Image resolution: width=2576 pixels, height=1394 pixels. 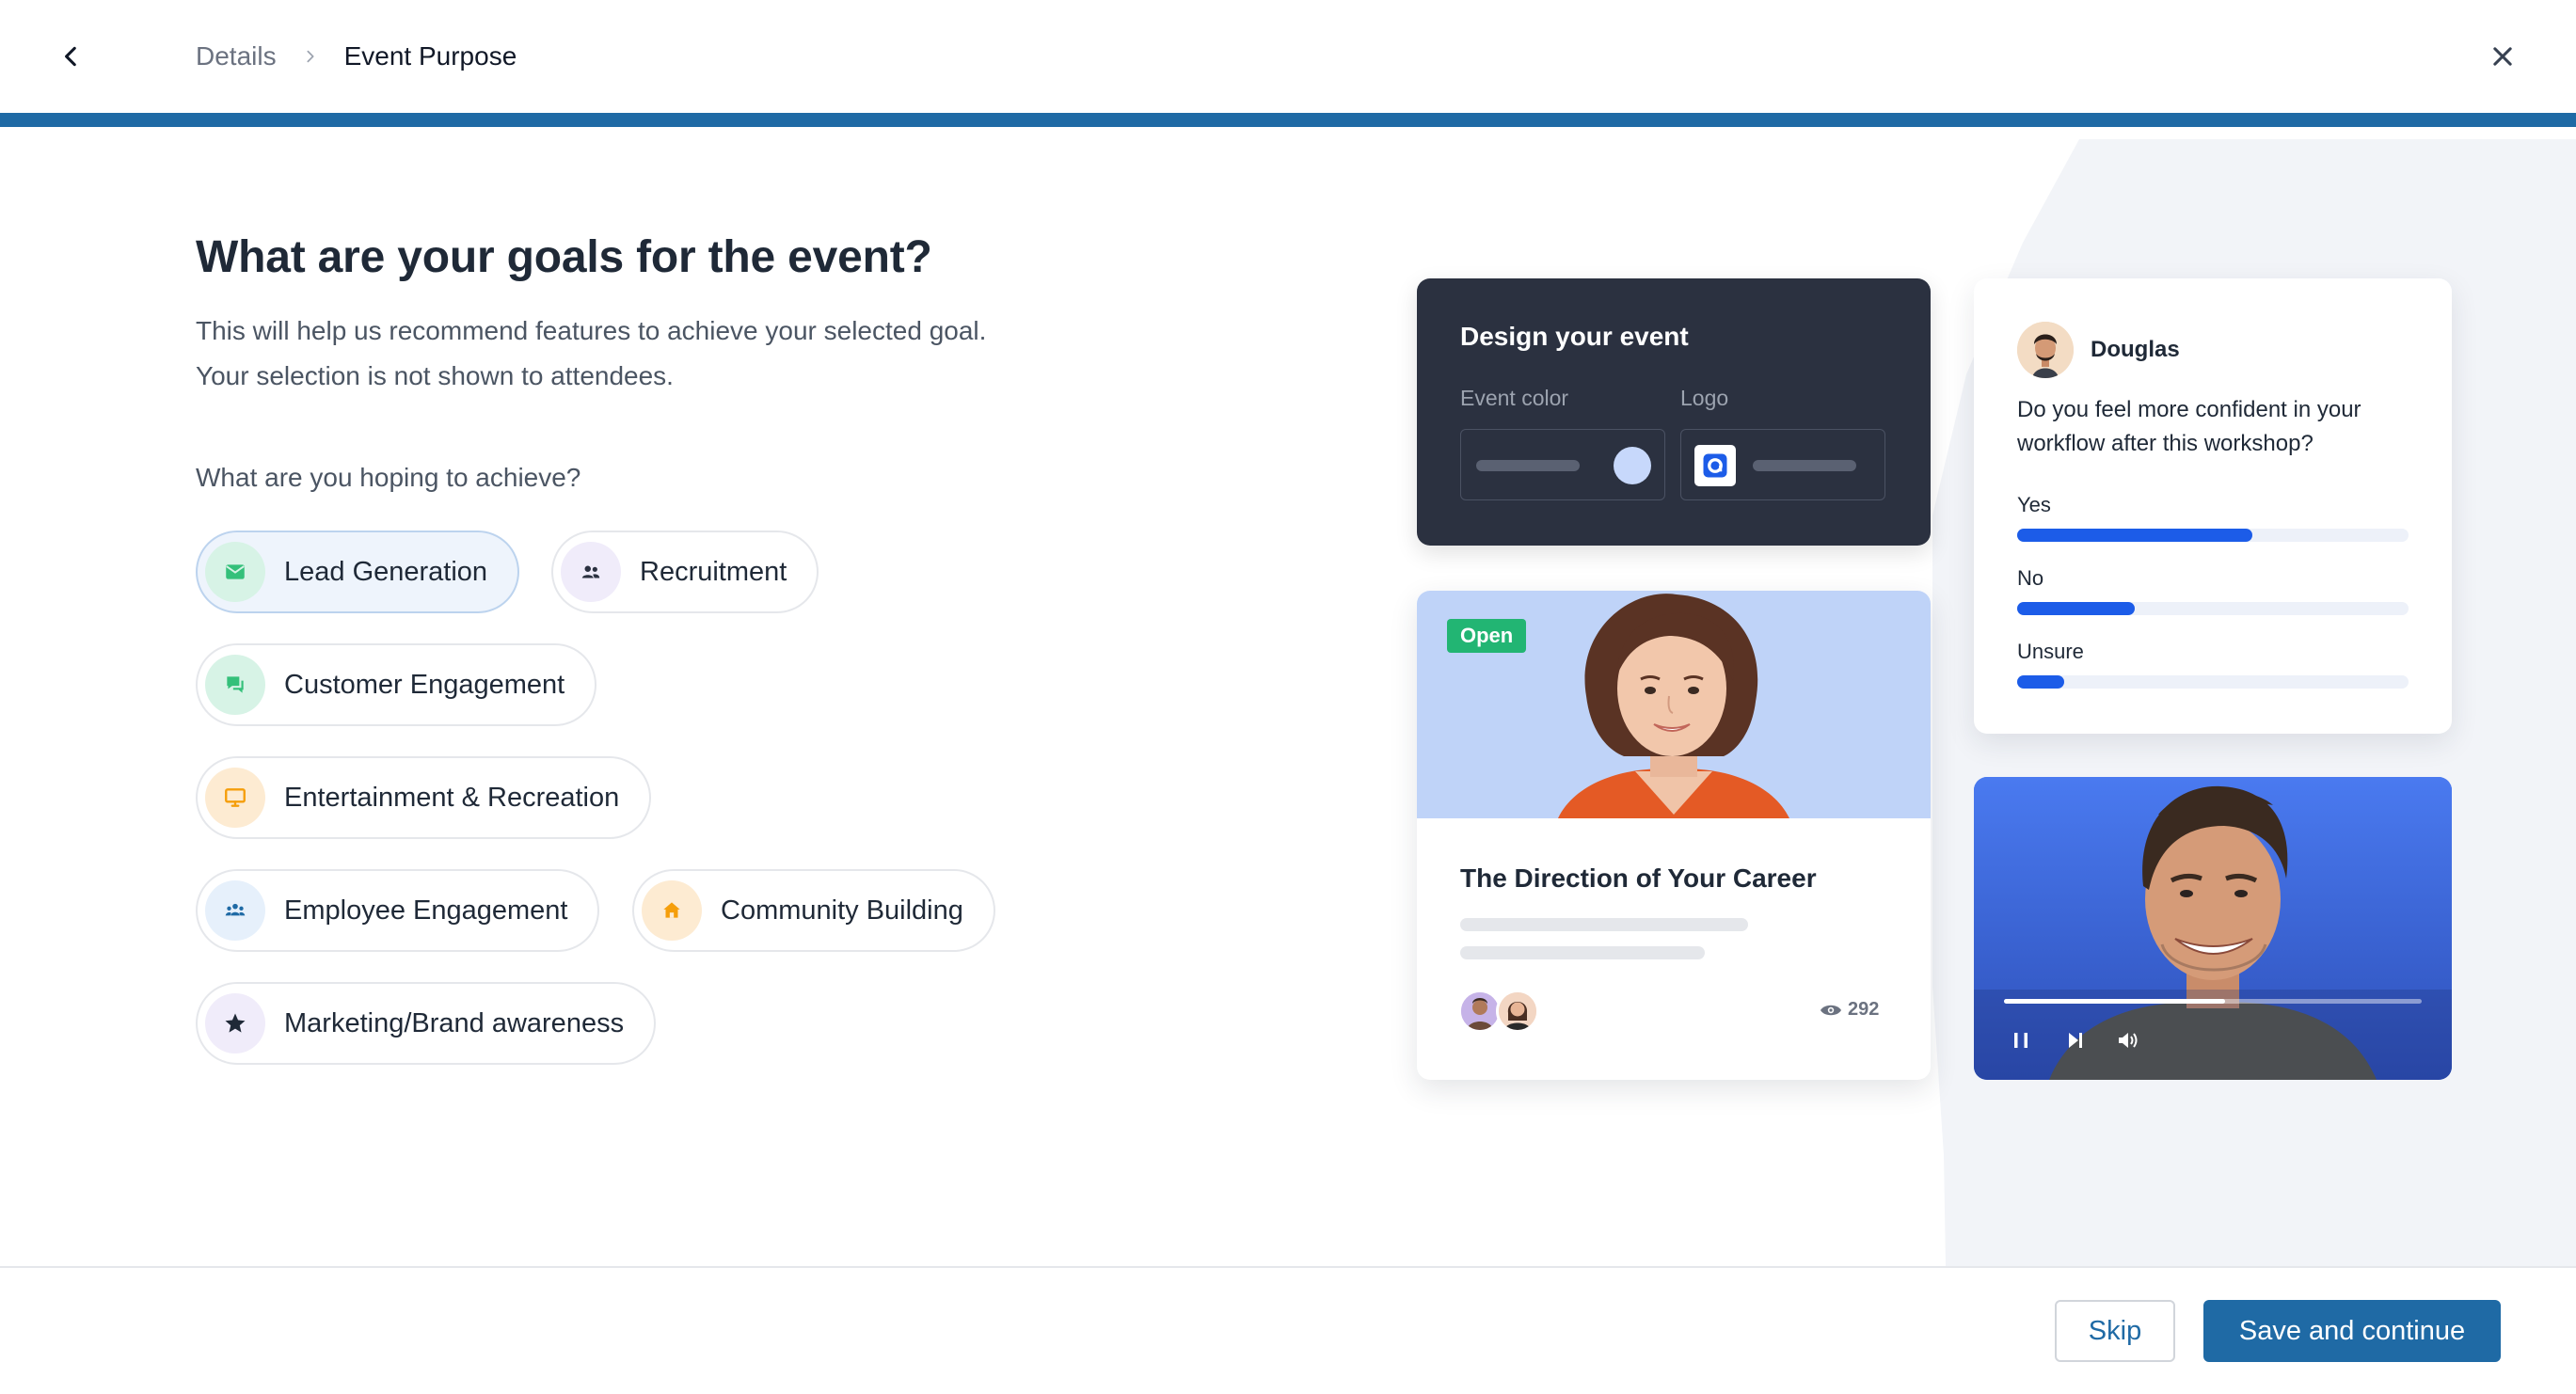 I want to click on goal-community-building: Community Building, so click(x=813, y=911).